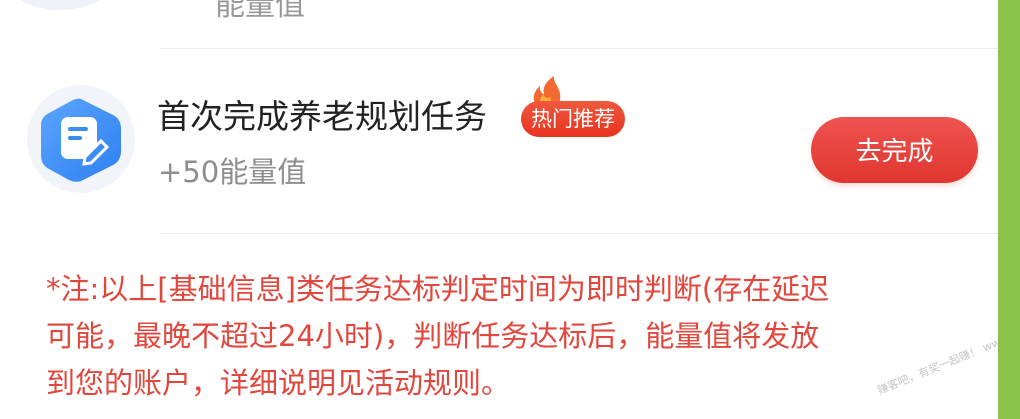 Image resolution: width=1020 pixels, height=419 pixels. What do you see at coordinates (322, 116) in the screenshot?
I see `task-title: 首次完成养老规划任务` at bounding box center [322, 116].